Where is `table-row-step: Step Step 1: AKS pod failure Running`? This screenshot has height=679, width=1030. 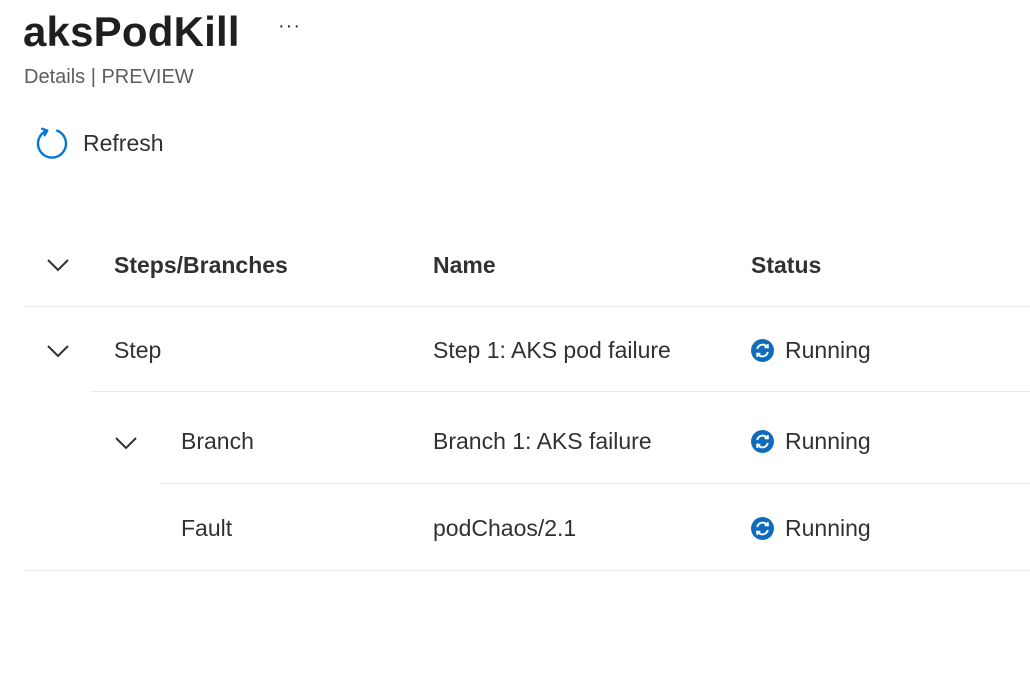
table-row-step: Step Step 1: AKS pod failure Running is located at coordinates (515, 349).